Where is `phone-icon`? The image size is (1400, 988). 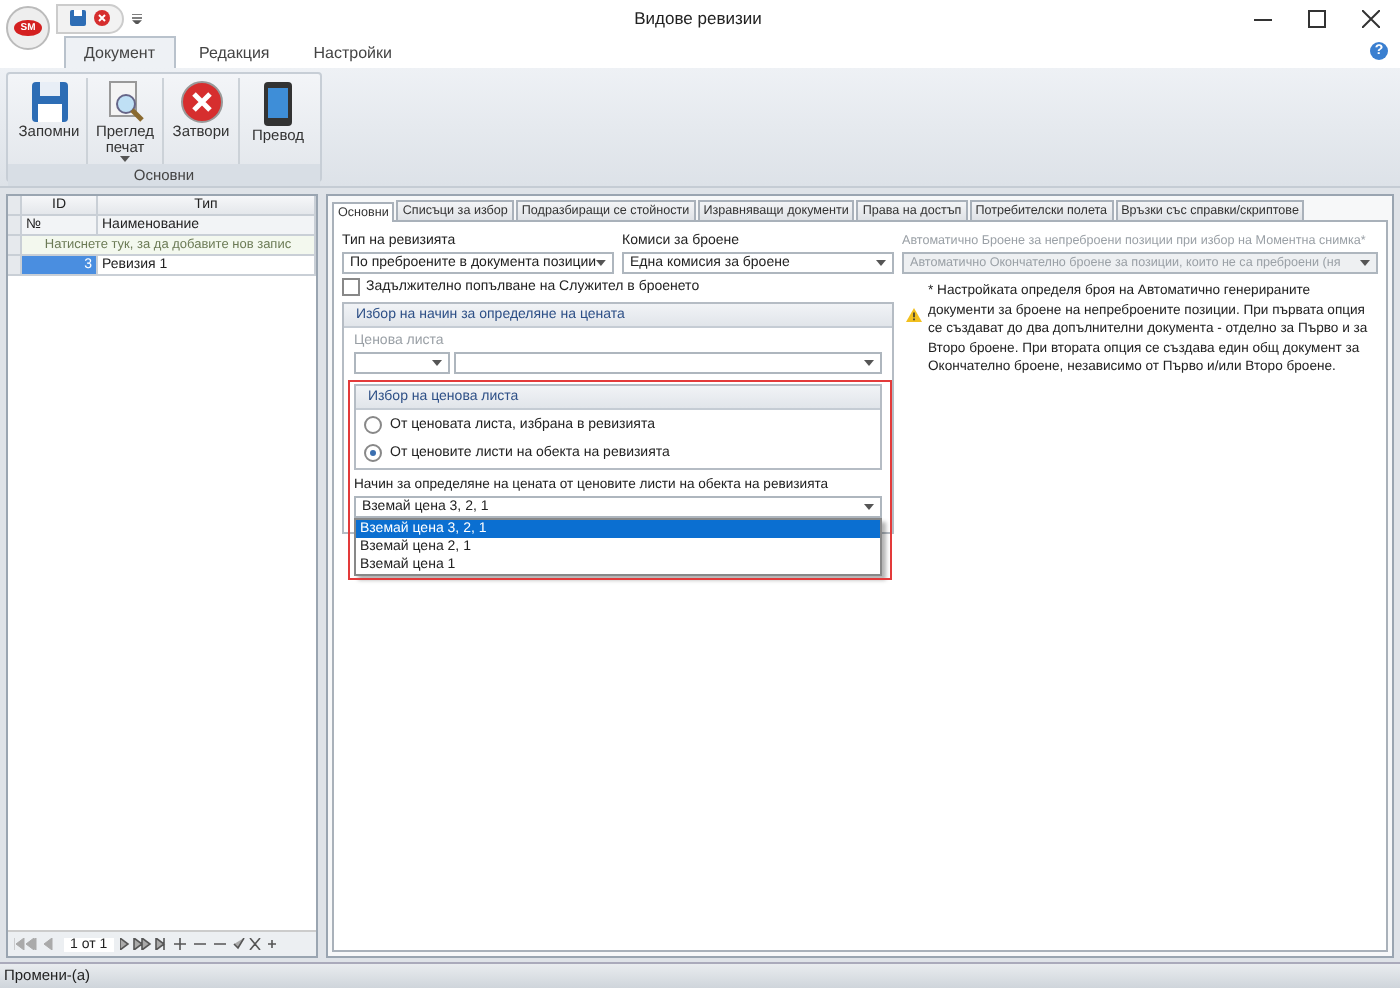
phone-icon is located at coordinates (278, 104).